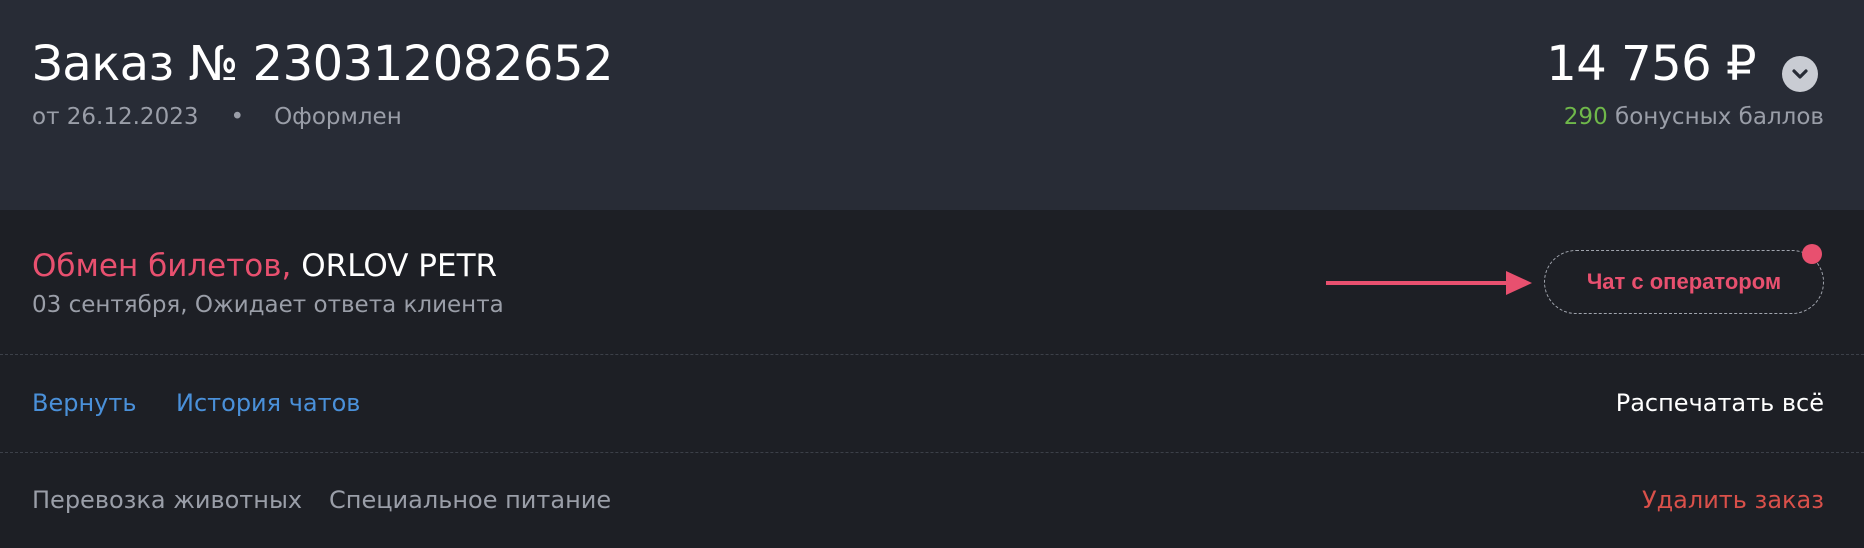  I want to click on chevron-down-icon, so click(1800, 74).